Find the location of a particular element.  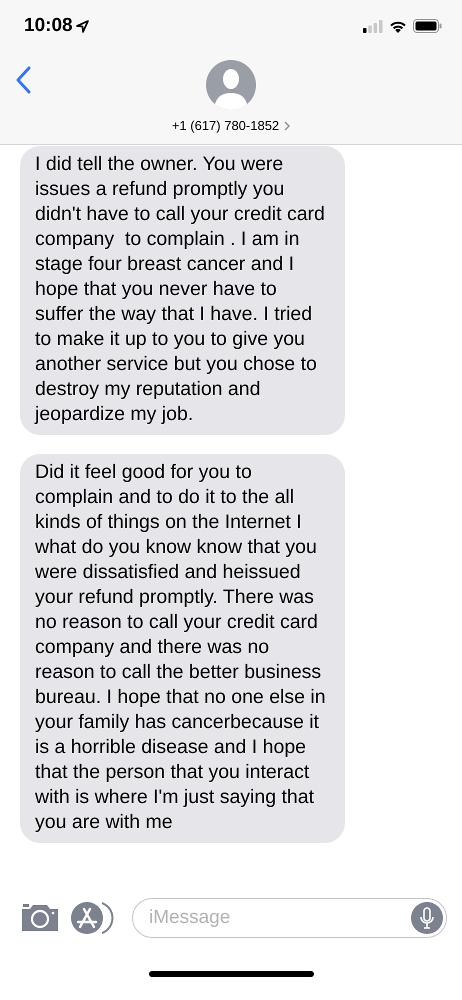

microphone-icon is located at coordinates (427, 918).